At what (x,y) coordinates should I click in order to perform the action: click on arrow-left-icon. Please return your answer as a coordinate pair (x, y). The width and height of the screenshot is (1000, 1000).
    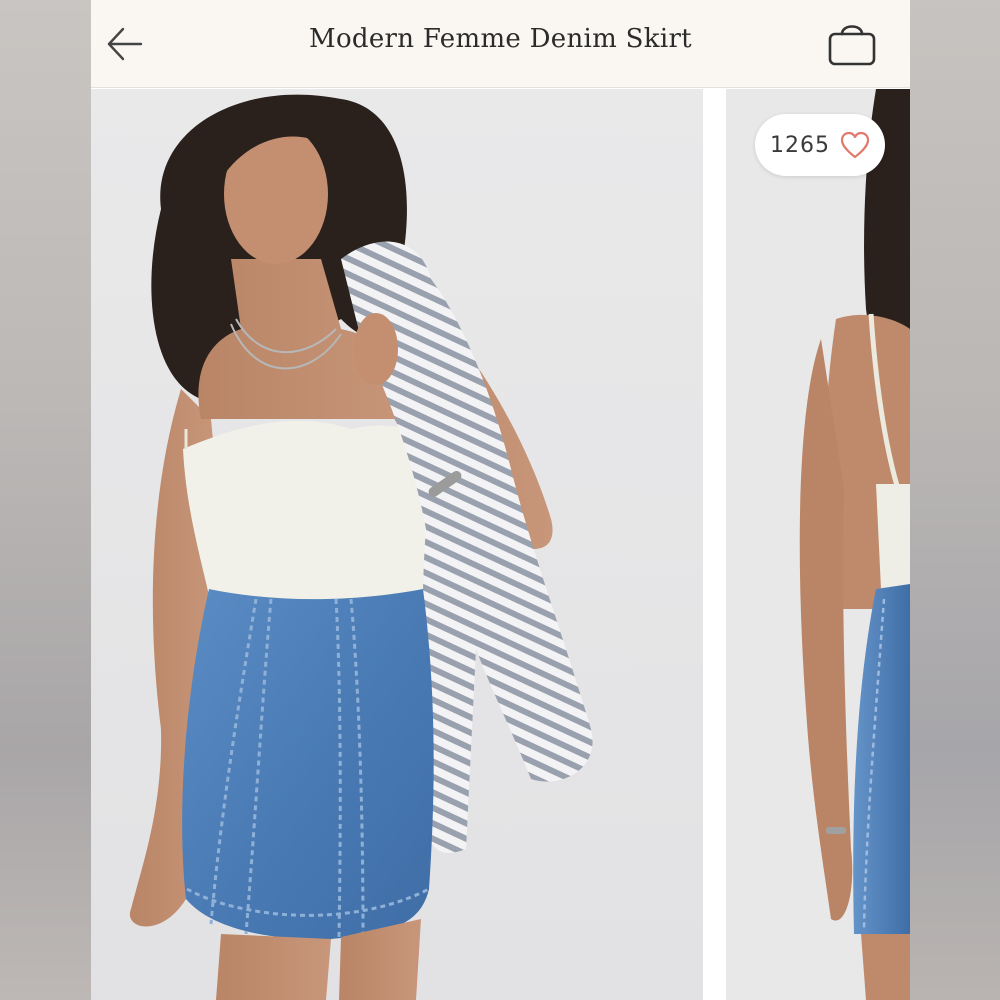
    Looking at the image, I should click on (125, 44).